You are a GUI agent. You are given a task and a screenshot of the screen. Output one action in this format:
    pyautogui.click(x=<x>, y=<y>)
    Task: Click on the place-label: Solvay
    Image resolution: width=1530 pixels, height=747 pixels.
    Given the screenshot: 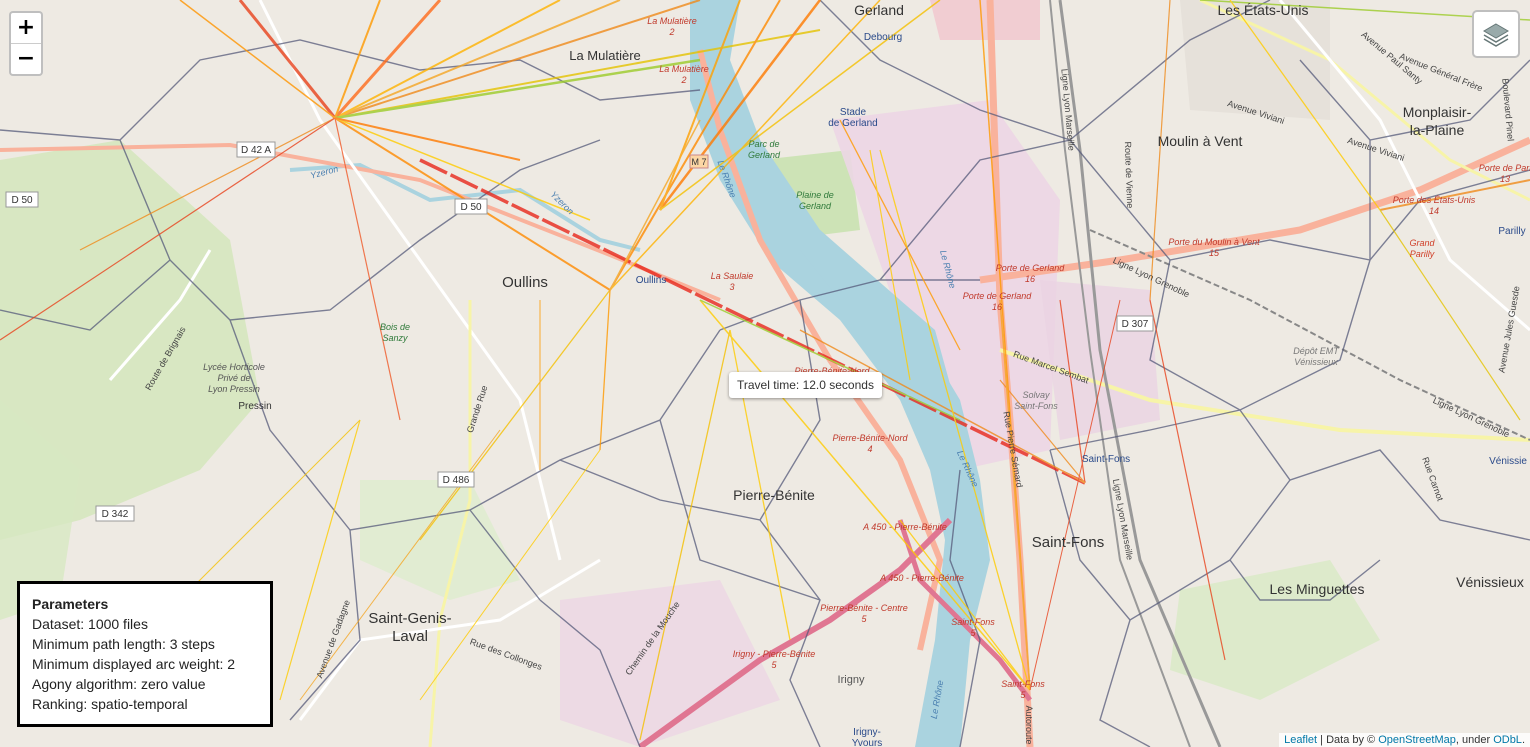 What is the action you would take?
    pyautogui.click(x=1036, y=395)
    